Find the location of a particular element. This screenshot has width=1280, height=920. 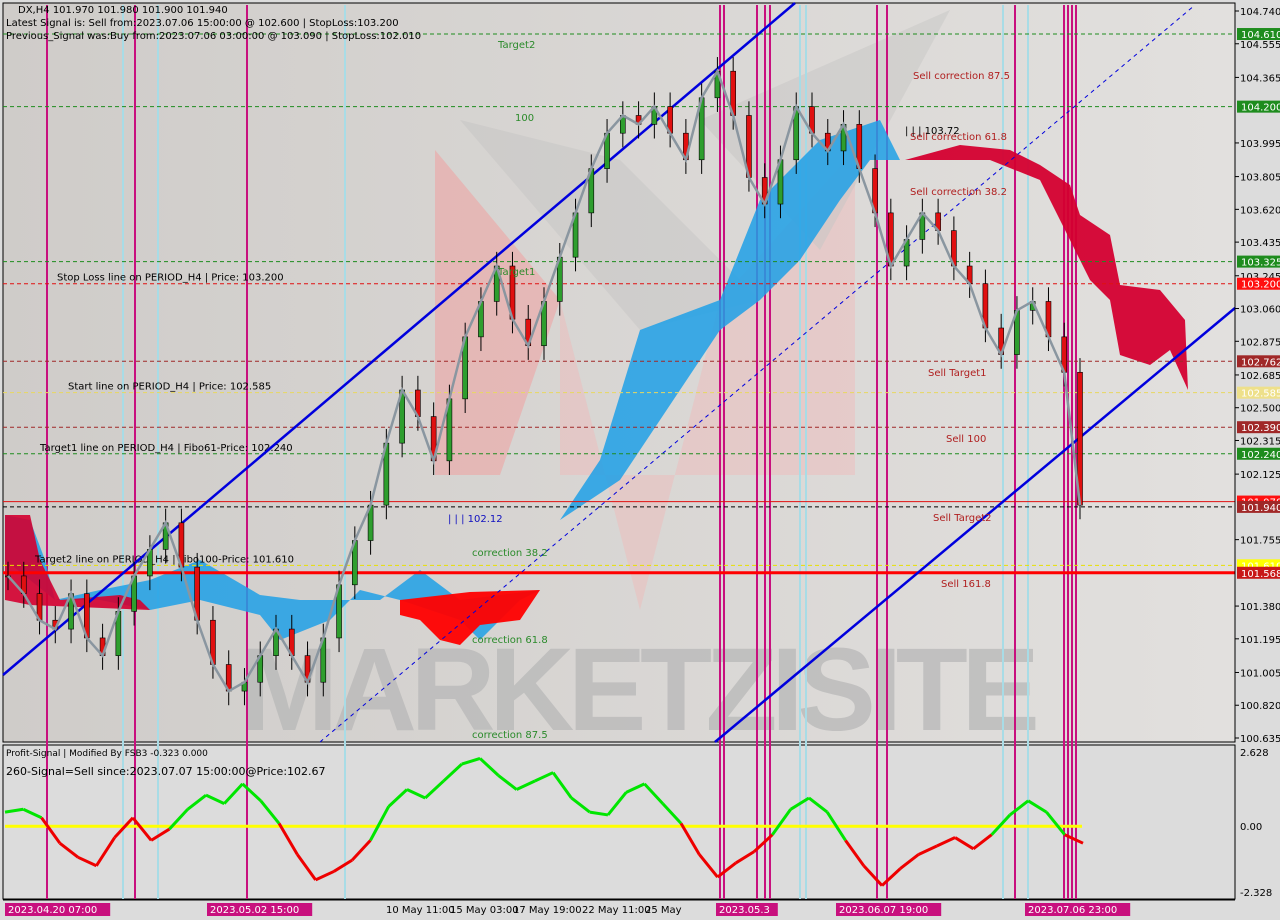

chart-annotation: | | | 103.72 is located at coordinates (932, 131).